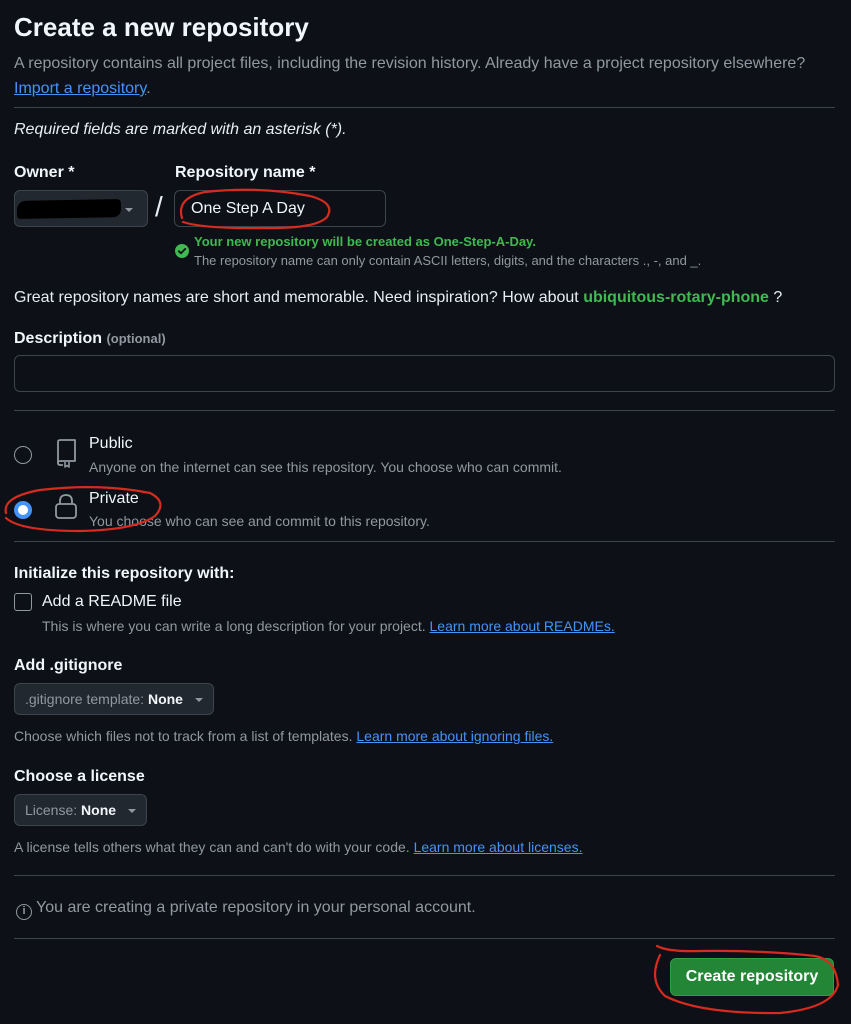 The height and width of the screenshot is (1024, 851). What do you see at coordinates (112, 601) in the screenshot?
I see `readme-label: Add a README file` at bounding box center [112, 601].